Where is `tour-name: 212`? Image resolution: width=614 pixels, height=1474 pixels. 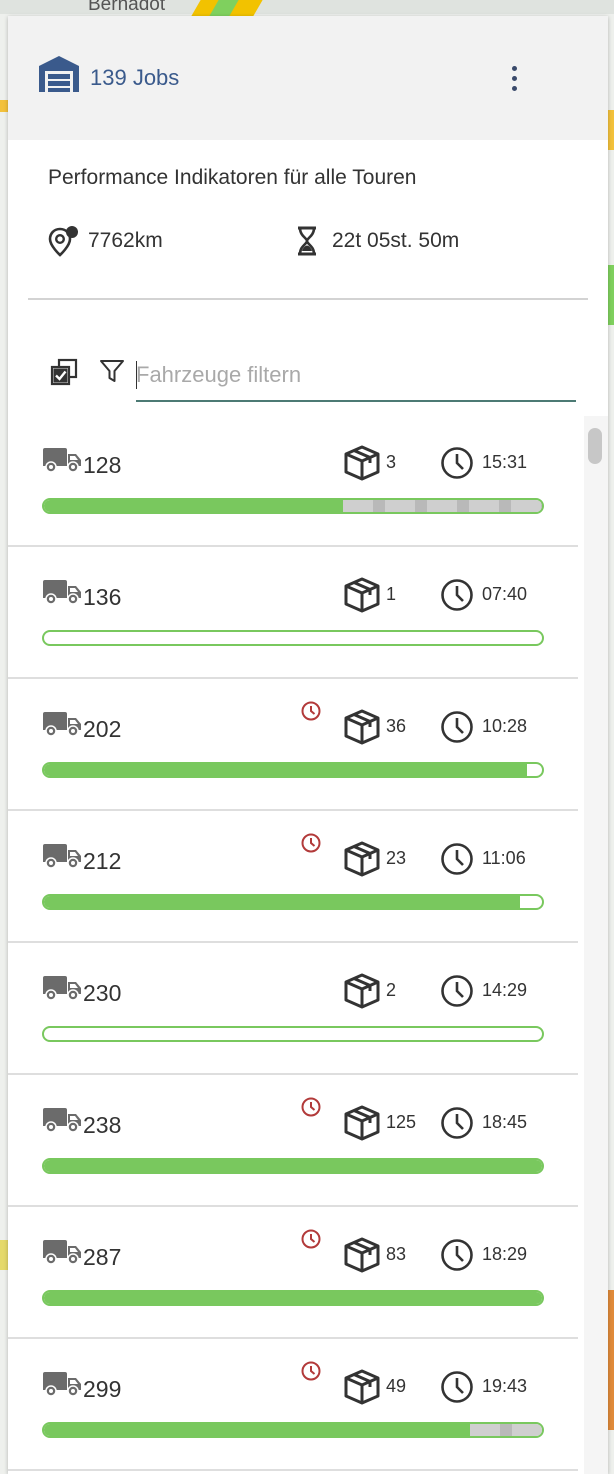
tour-name: 212 is located at coordinates (102, 861).